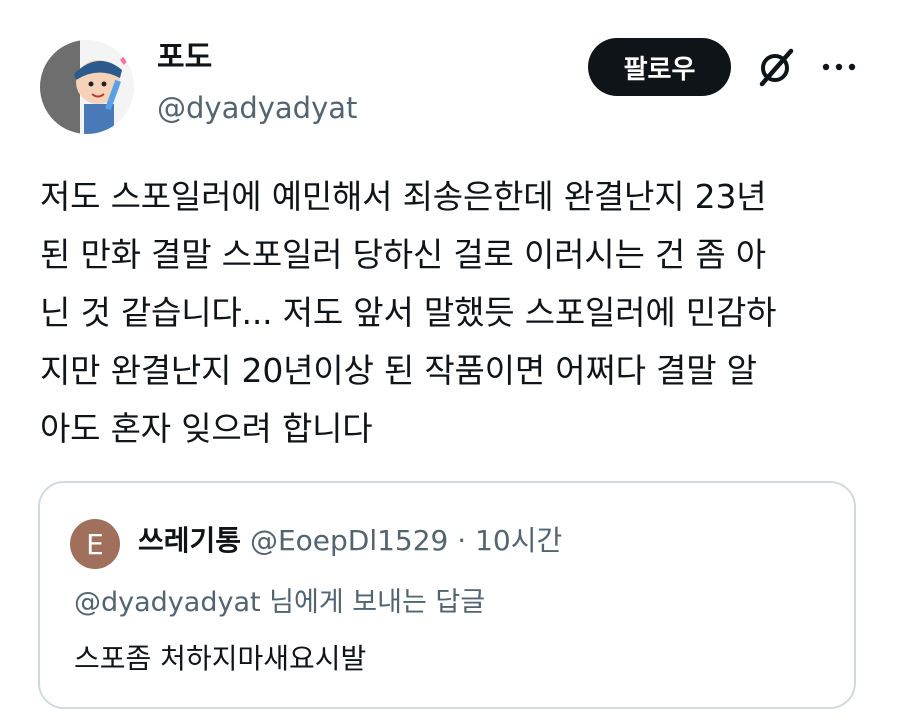  Describe the element at coordinates (220, 658) in the screenshot. I see `quote-text: 스포좀 처하지마새요시발` at that location.